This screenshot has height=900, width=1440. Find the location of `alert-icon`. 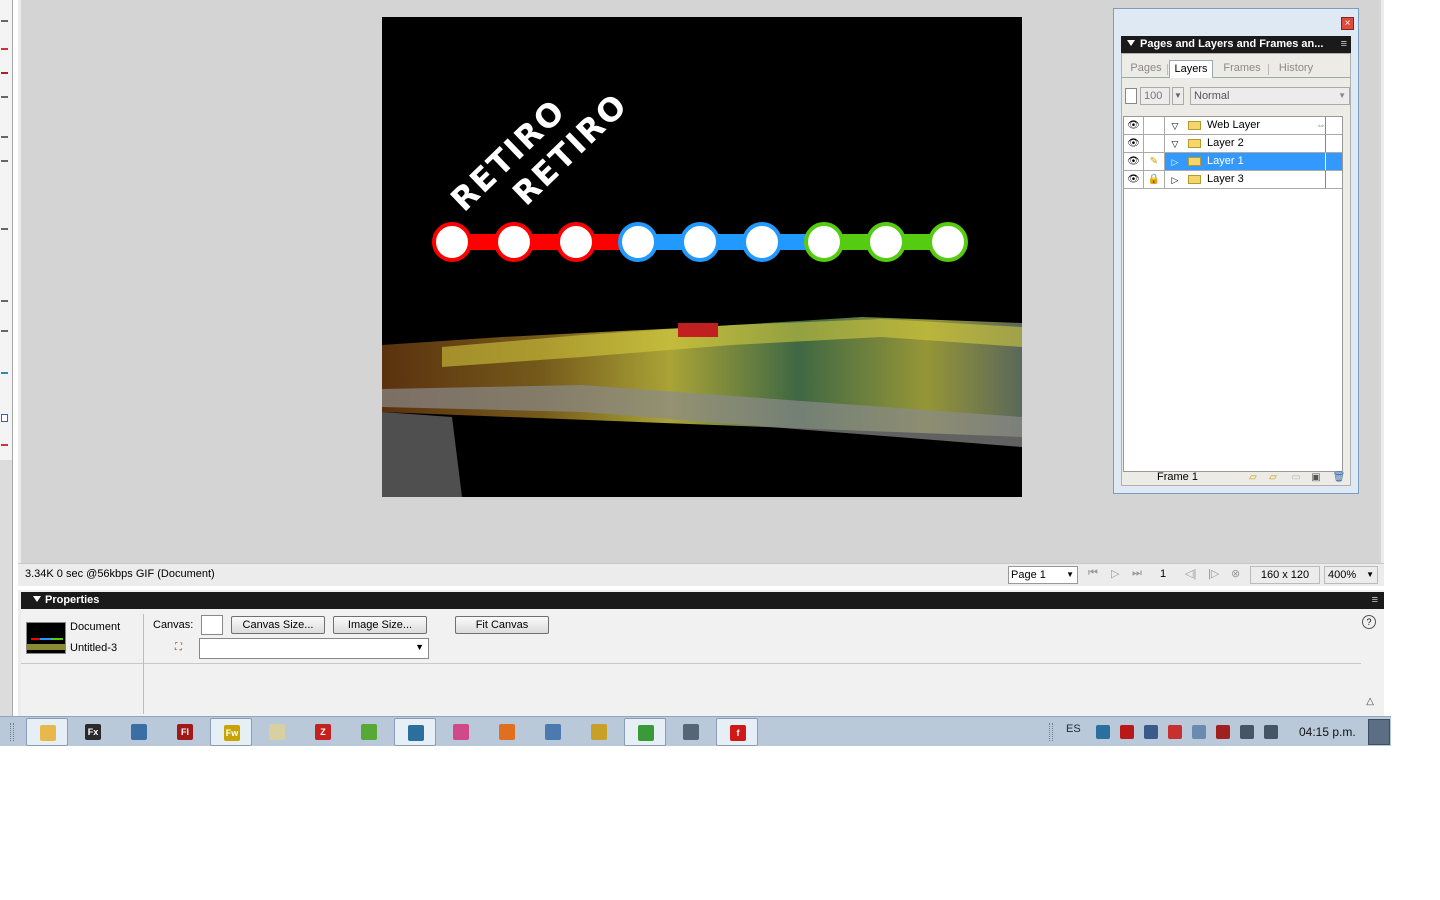

alert-icon is located at coordinates (1175, 732).